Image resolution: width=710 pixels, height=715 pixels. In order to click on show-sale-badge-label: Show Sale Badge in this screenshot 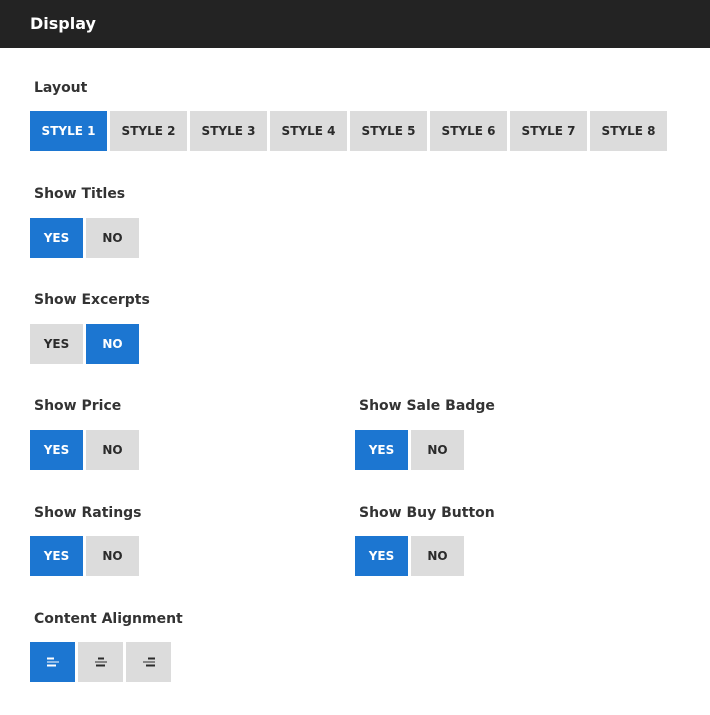, I will do `click(427, 406)`.